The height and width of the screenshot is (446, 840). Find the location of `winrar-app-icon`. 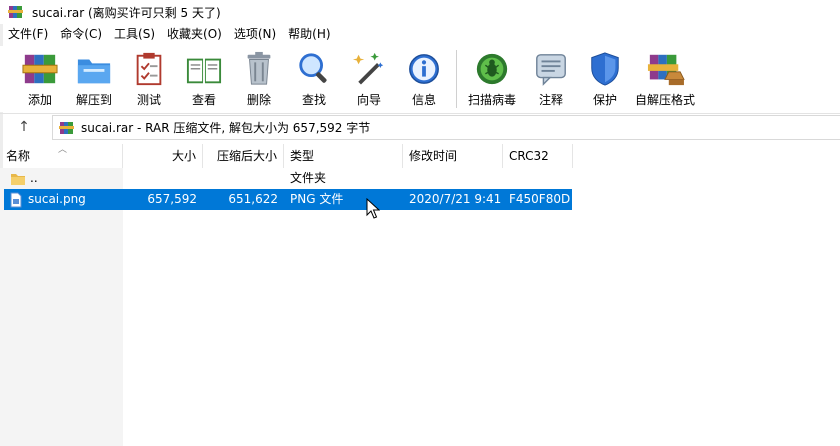

winrar-app-icon is located at coordinates (15, 12).